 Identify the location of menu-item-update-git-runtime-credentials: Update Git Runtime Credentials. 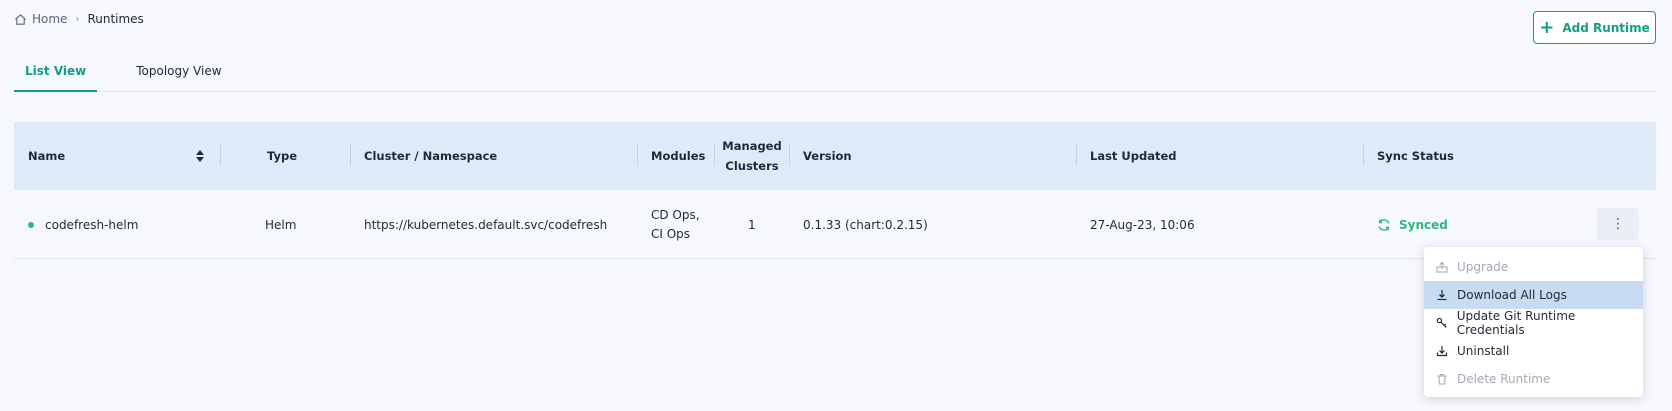
(1533, 323).